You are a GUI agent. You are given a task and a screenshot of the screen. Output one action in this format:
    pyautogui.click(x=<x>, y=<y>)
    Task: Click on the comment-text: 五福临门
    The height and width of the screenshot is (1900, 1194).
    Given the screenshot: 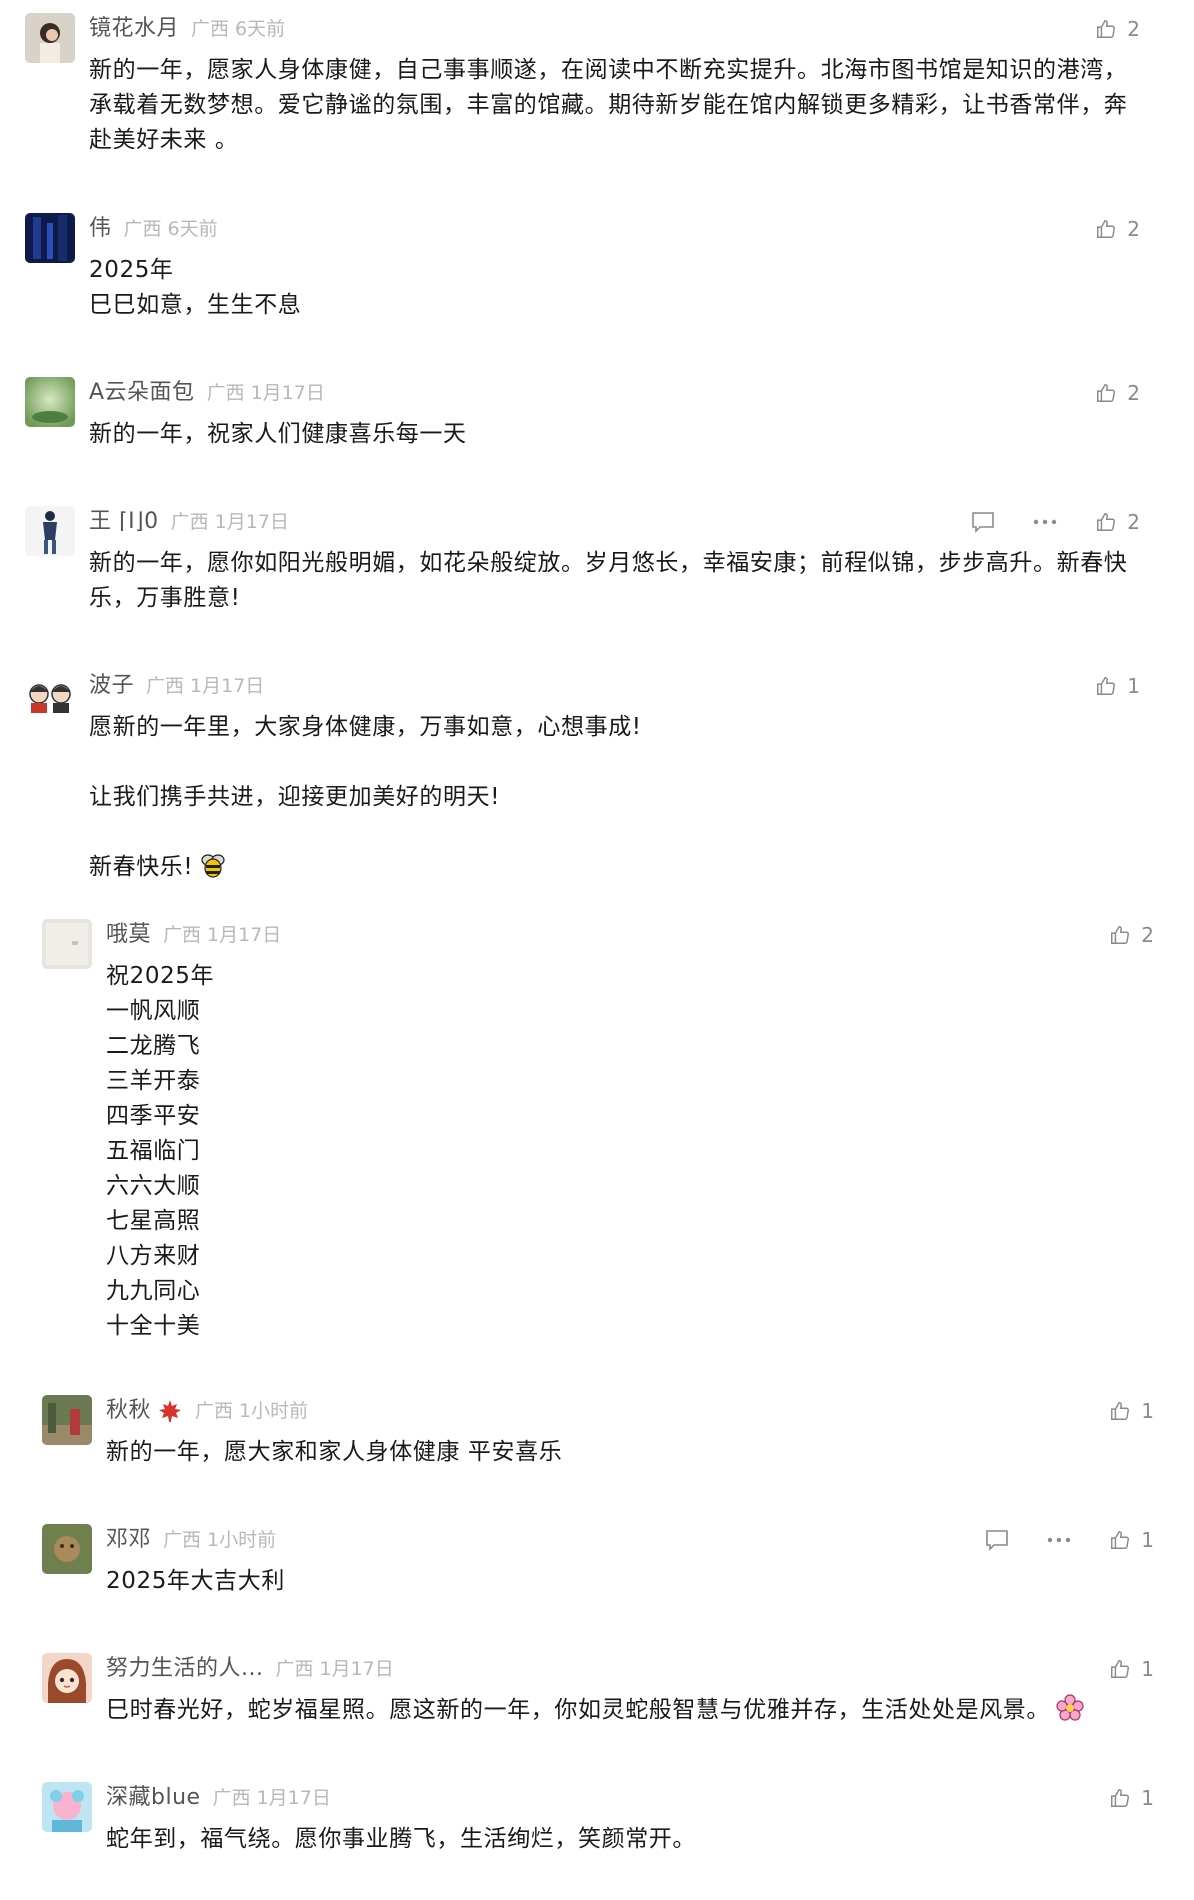 What is the action you would take?
    pyautogui.click(x=153, y=1151)
    